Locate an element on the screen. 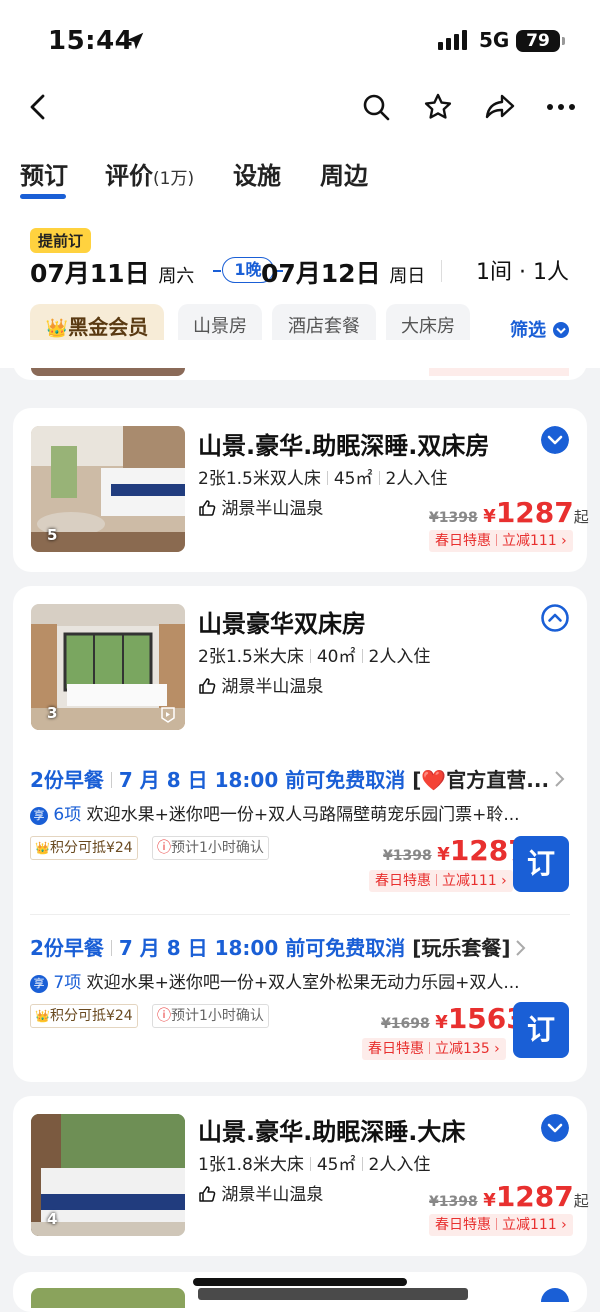 Image resolution: width=600 pixels, height=1312 pixels. promo-tag is located at coordinates (499, 372).